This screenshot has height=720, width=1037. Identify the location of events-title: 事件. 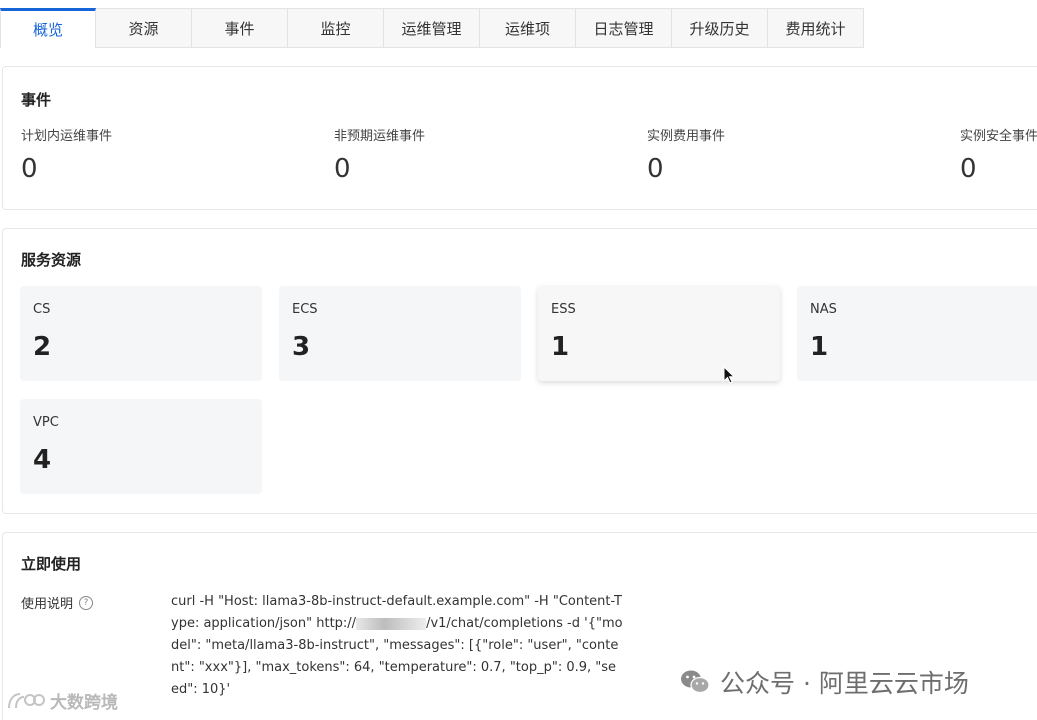
(36, 100).